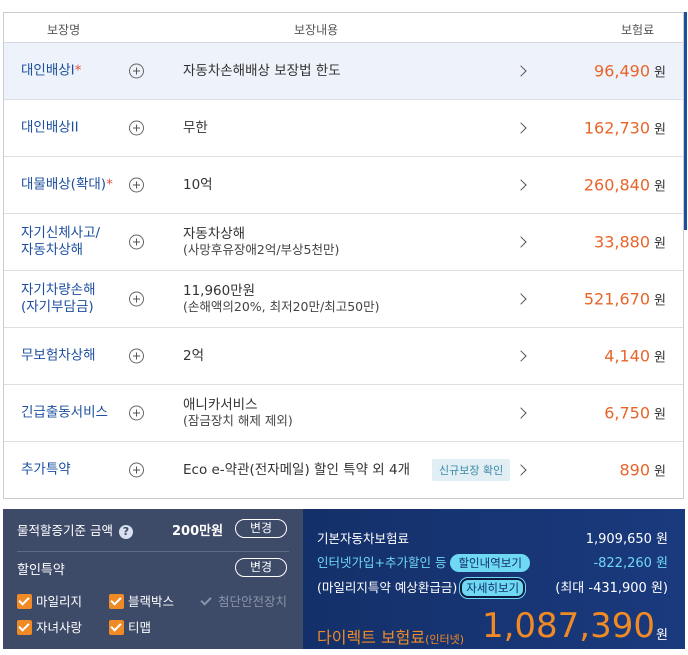 This screenshot has height=655, width=688. I want to click on panel-divider, so click(153, 551).